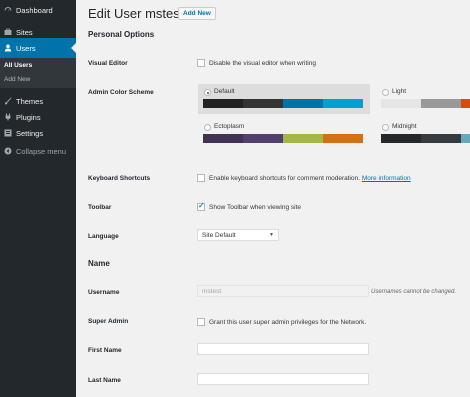 This screenshot has height=397, width=470. What do you see at coordinates (121, 92) in the screenshot?
I see `color-scheme-label: Admin Color Scheme` at bounding box center [121, 92].